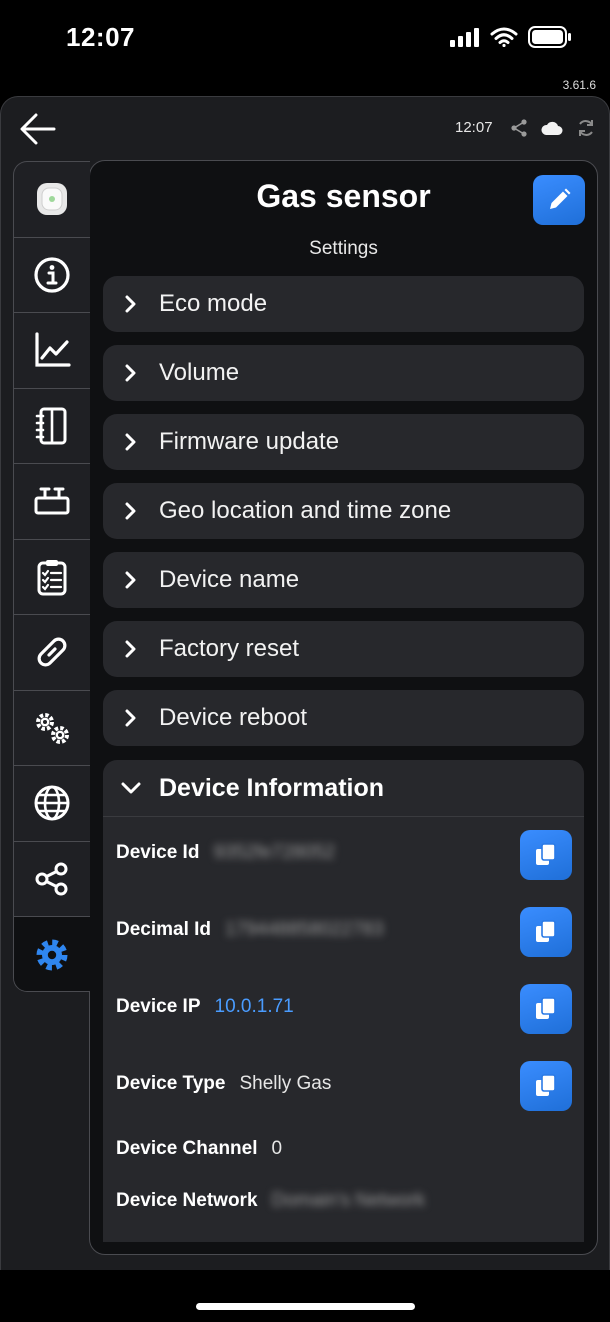 This screenshot has height=1322, width=610. I want to click on copy-device-type-button, so click(546, 1086).